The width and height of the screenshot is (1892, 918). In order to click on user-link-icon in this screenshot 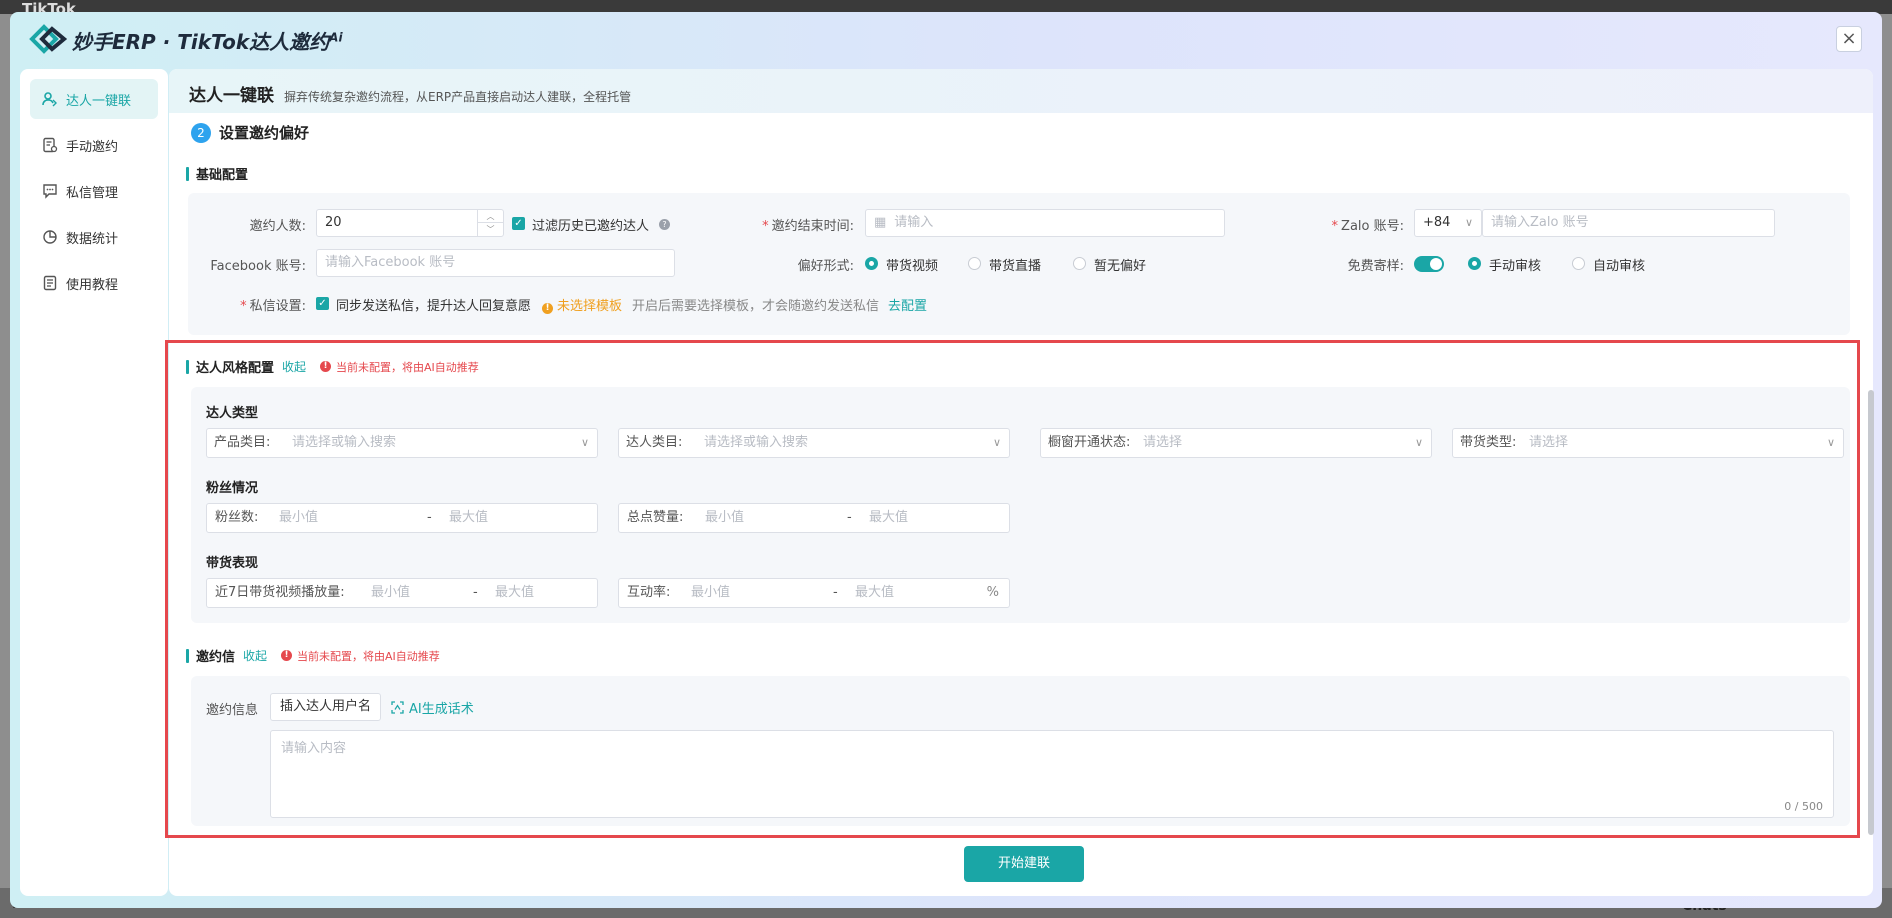, I will do `click(49, 99)`.